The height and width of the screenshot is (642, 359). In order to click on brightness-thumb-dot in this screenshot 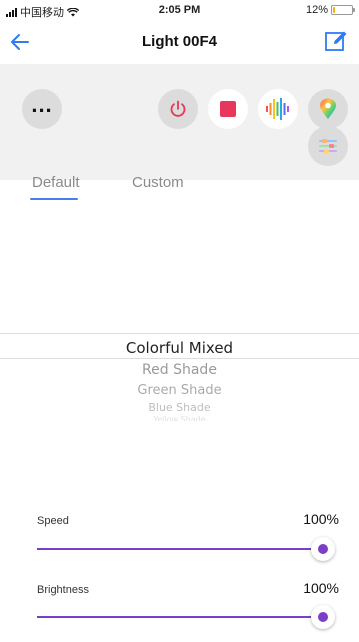, I will do `click(323, 617)`.